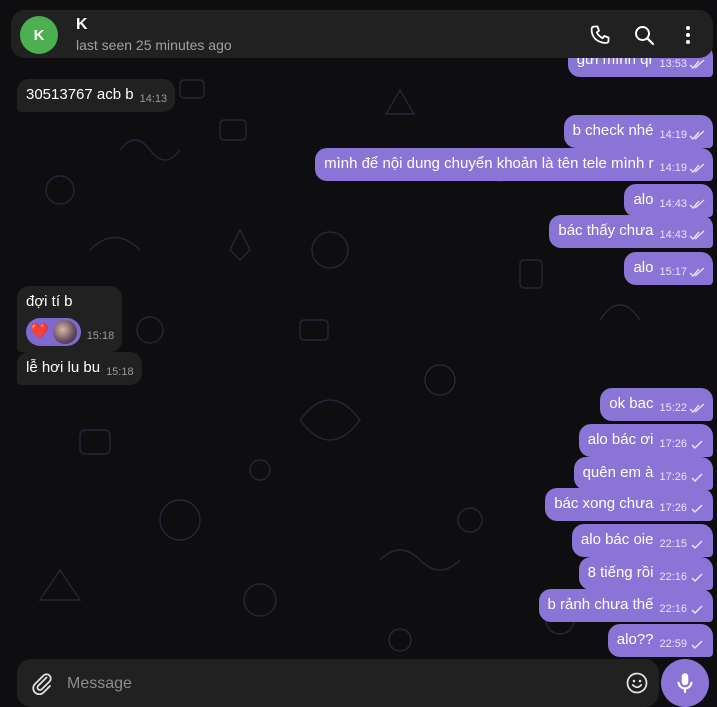 The image size is (717, 707). I want to click on message-meta: 15:22, so click(682, 408).